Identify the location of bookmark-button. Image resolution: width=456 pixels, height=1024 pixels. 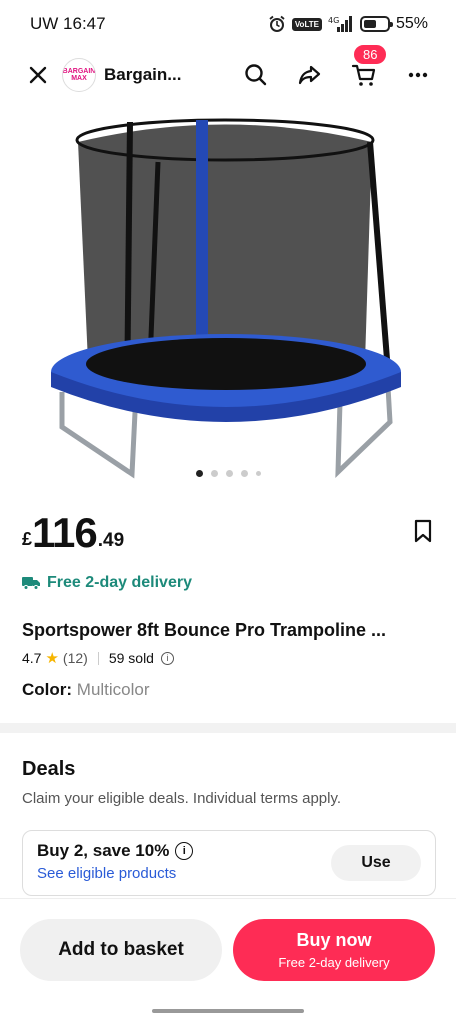
(423, 533).